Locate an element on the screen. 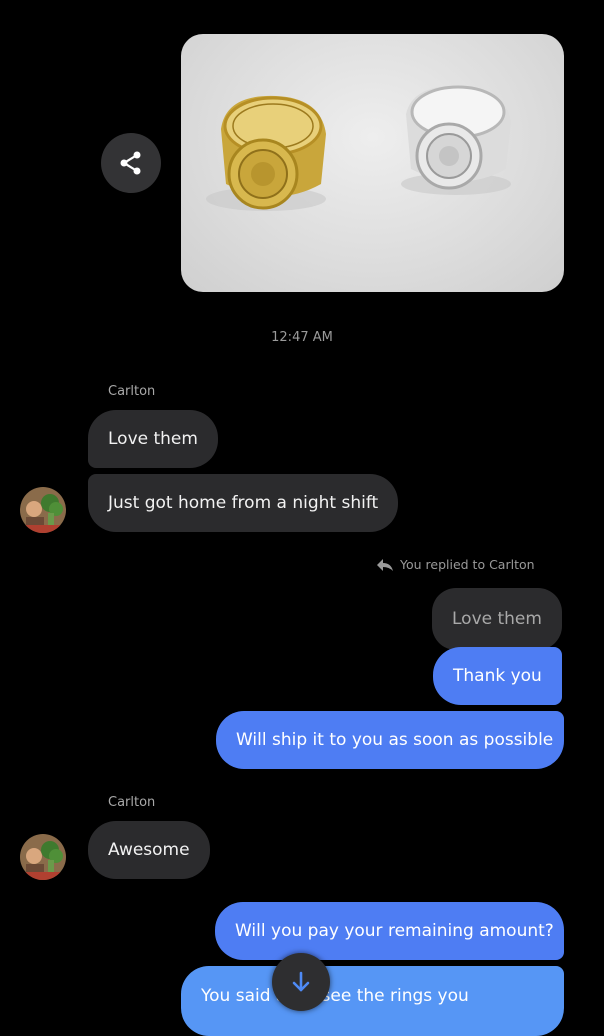 The width and height of the screenshot is (604, 1036). share-icon is located at coordinates (130, 163).